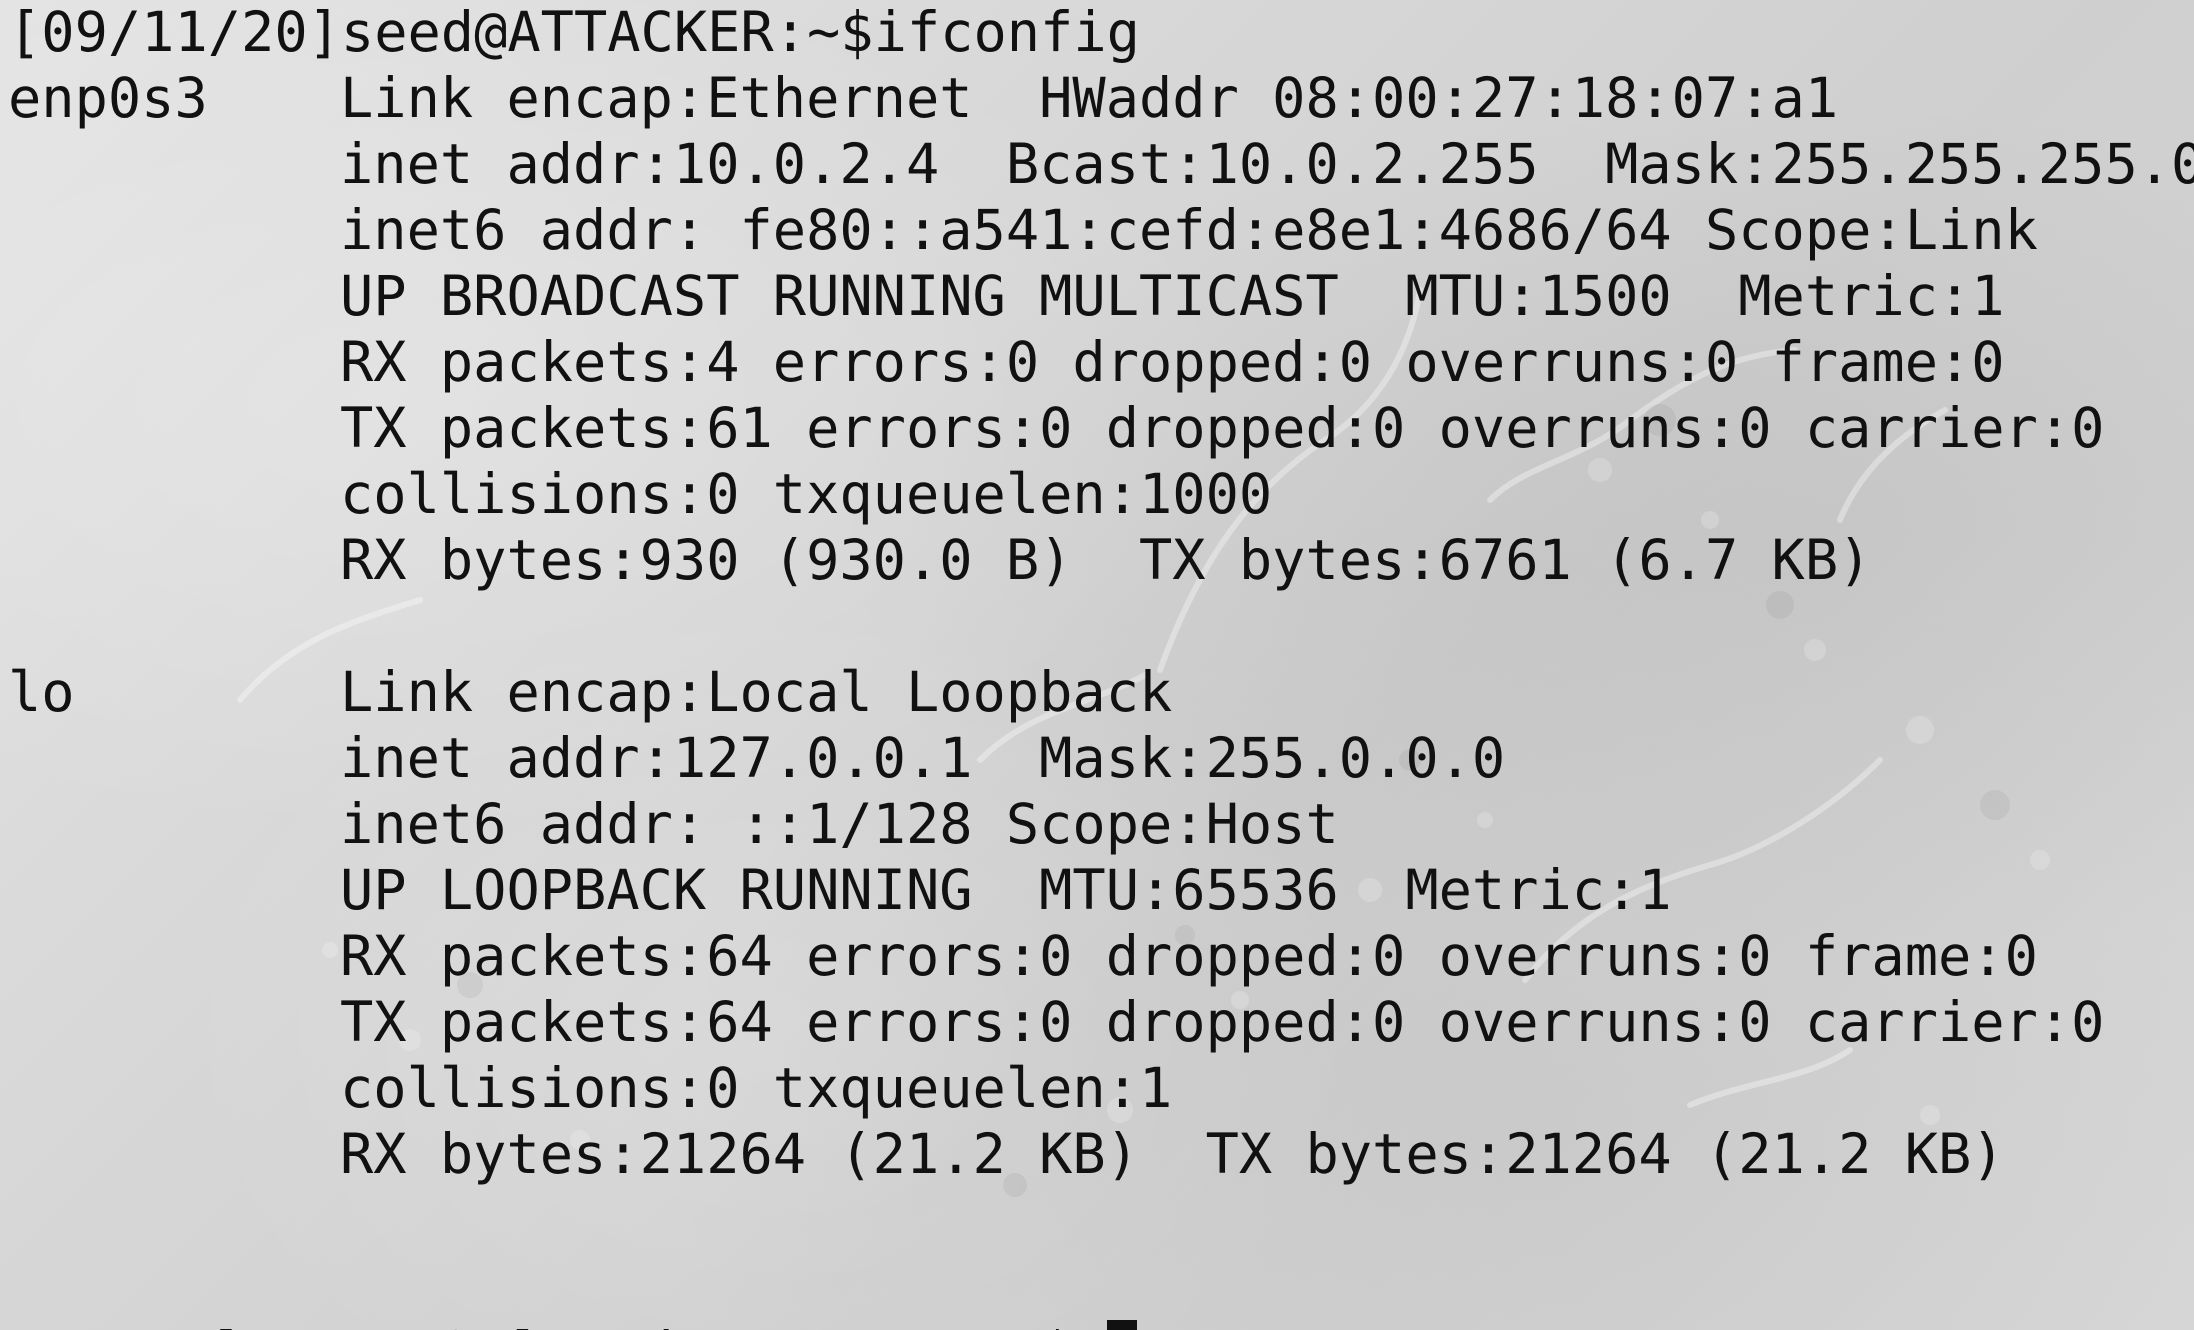 The width and height of the screenshot is (2194, 1330). Describe the element at coordinates (441, 33) in the screenshot. I see `initial-prompt: [09/11/20]seed@ATTACKER:~$` at that location.